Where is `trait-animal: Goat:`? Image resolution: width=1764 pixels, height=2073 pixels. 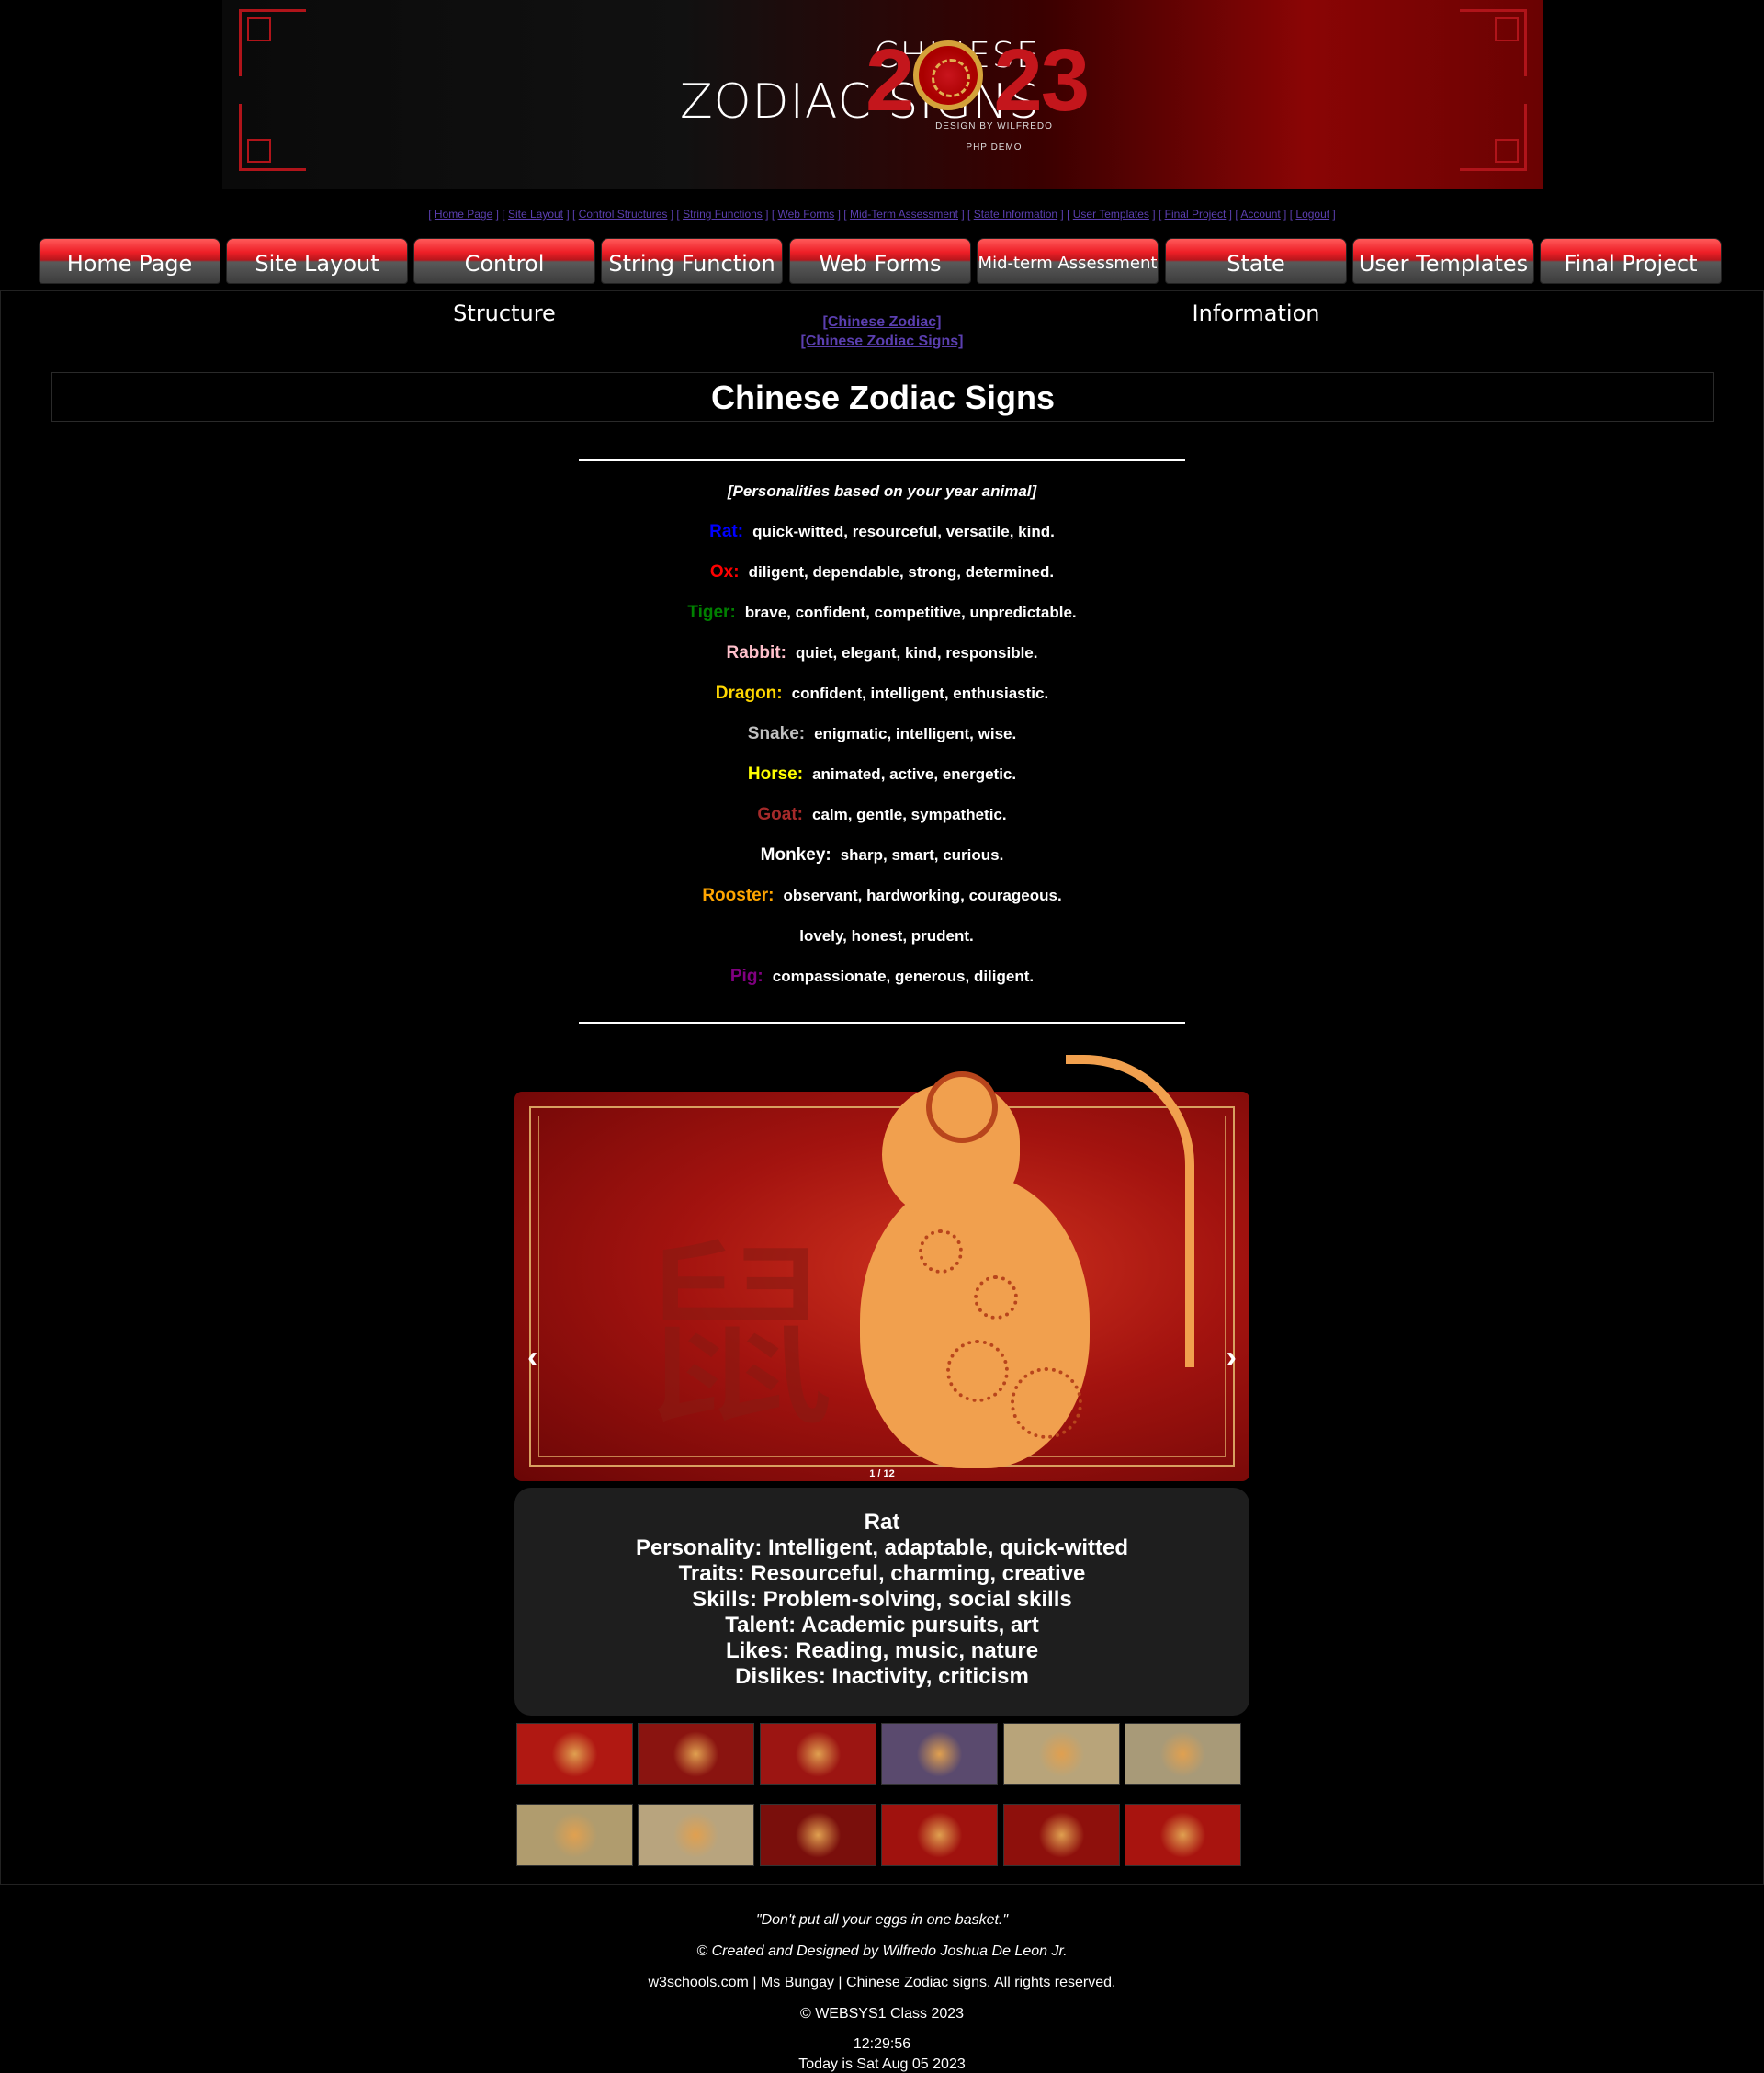 trait-animal: Goat: is located at coordinates (780, 815).